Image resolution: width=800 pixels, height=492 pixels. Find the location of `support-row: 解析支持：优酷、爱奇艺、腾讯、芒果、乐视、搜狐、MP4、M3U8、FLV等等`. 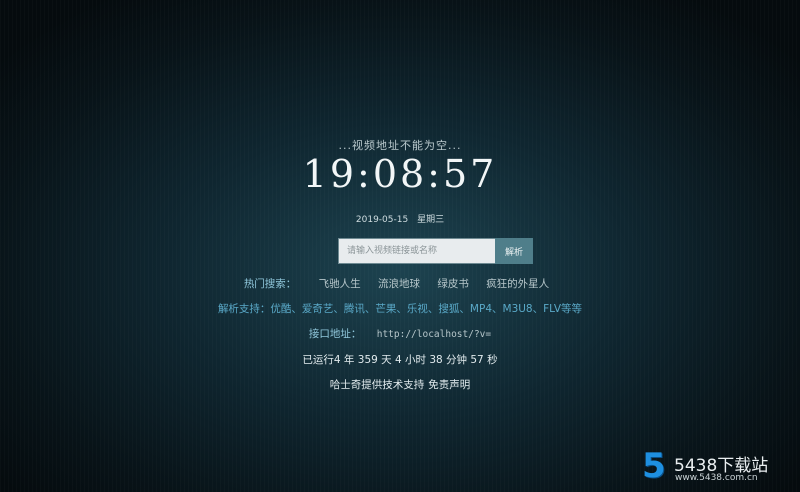

support-row: 解析支持：优酷、爱奇艺、腾讯、芒果、乐视、搜狐、MP4、M3U8、FLV等等 is located at coordinates (400, 308).